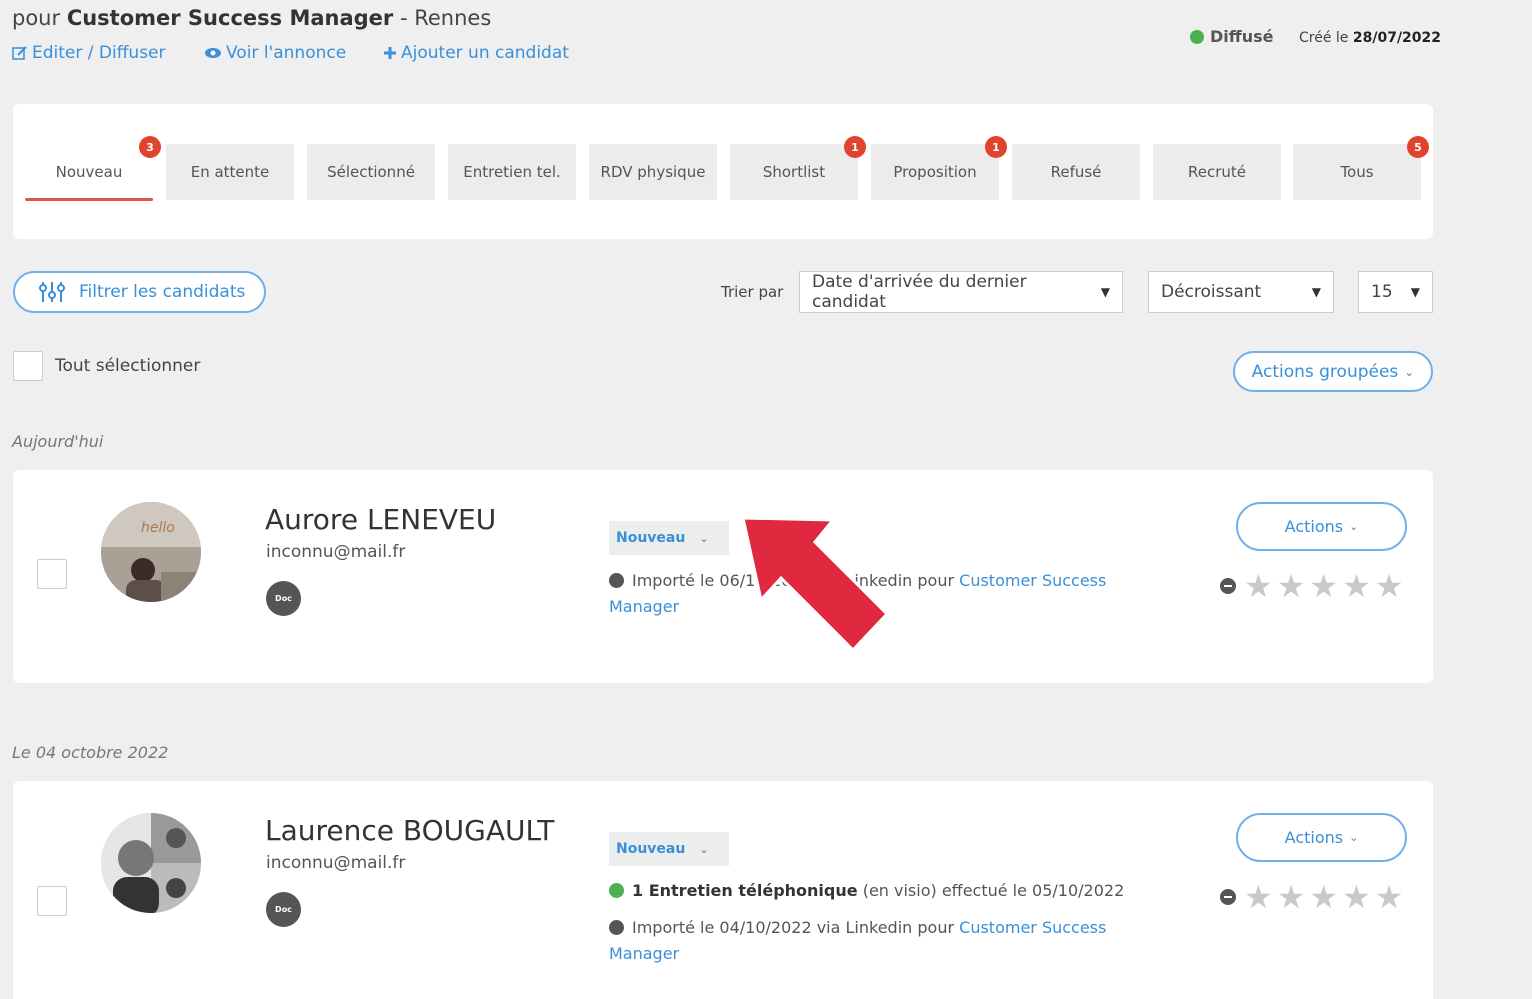 This screenshot has height=999, width=1532. I want to click on tab-tous: Tous 5, so click(1361, 168).